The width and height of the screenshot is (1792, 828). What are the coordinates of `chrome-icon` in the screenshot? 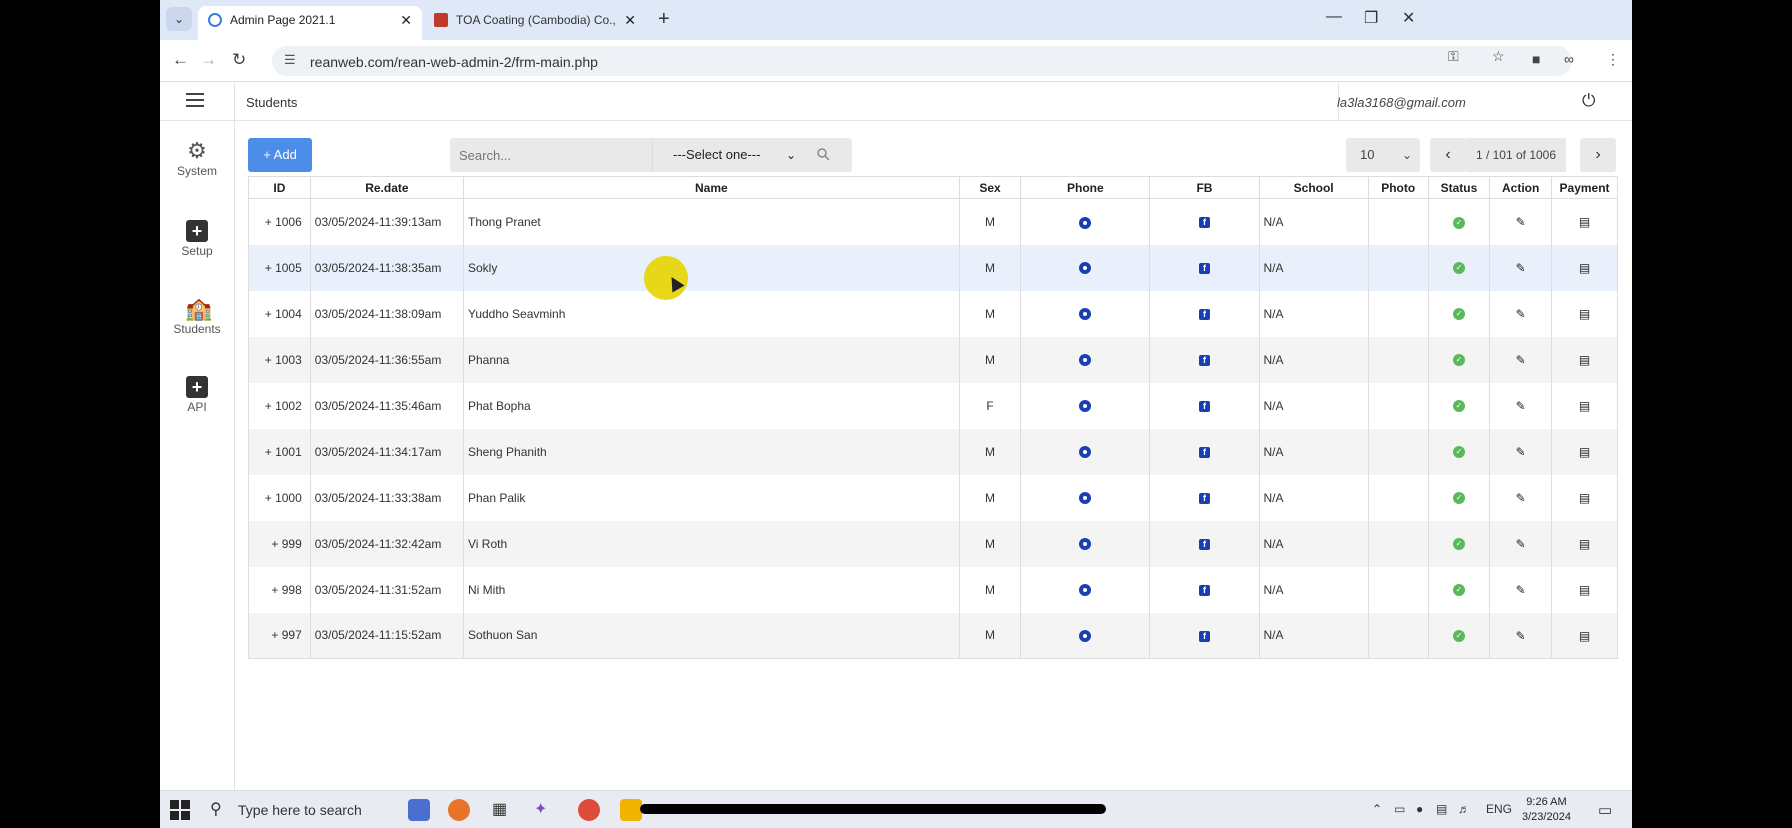 It's located at (589, 810).